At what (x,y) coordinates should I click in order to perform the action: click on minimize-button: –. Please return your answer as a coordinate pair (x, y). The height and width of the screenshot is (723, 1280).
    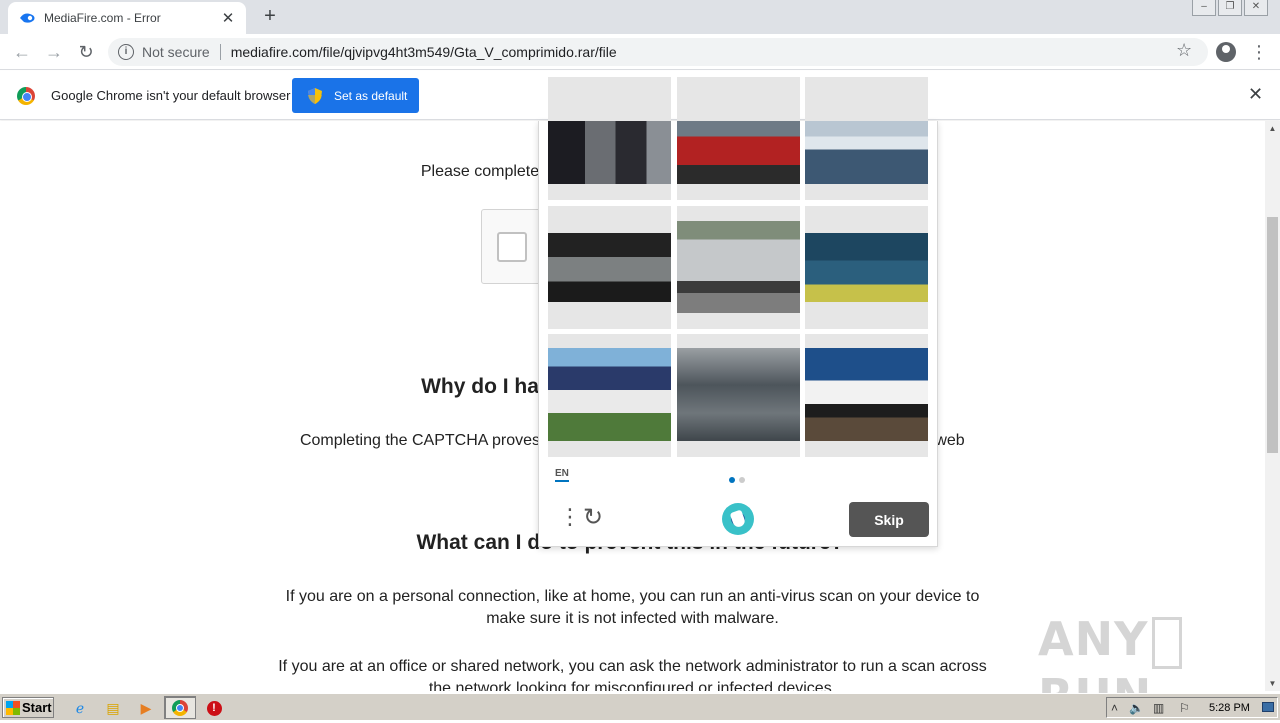
    Looking at the image, I should click on (1204, 8).